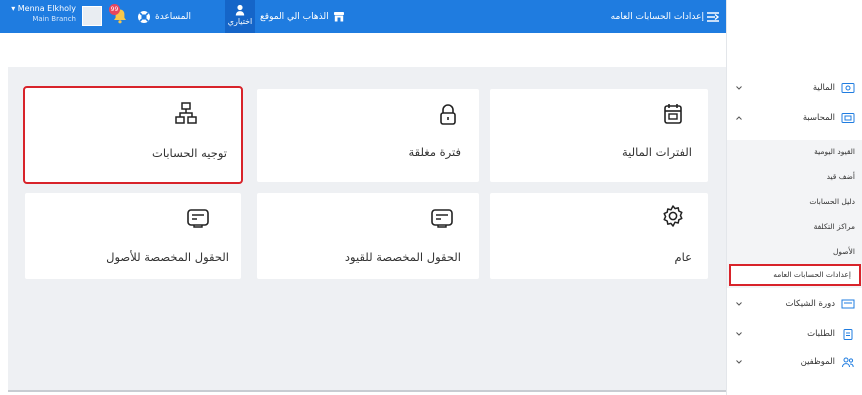 Image resolution: width=862 pixels, height=395 pixels. I want to click on people-icon, so click(848, 362).